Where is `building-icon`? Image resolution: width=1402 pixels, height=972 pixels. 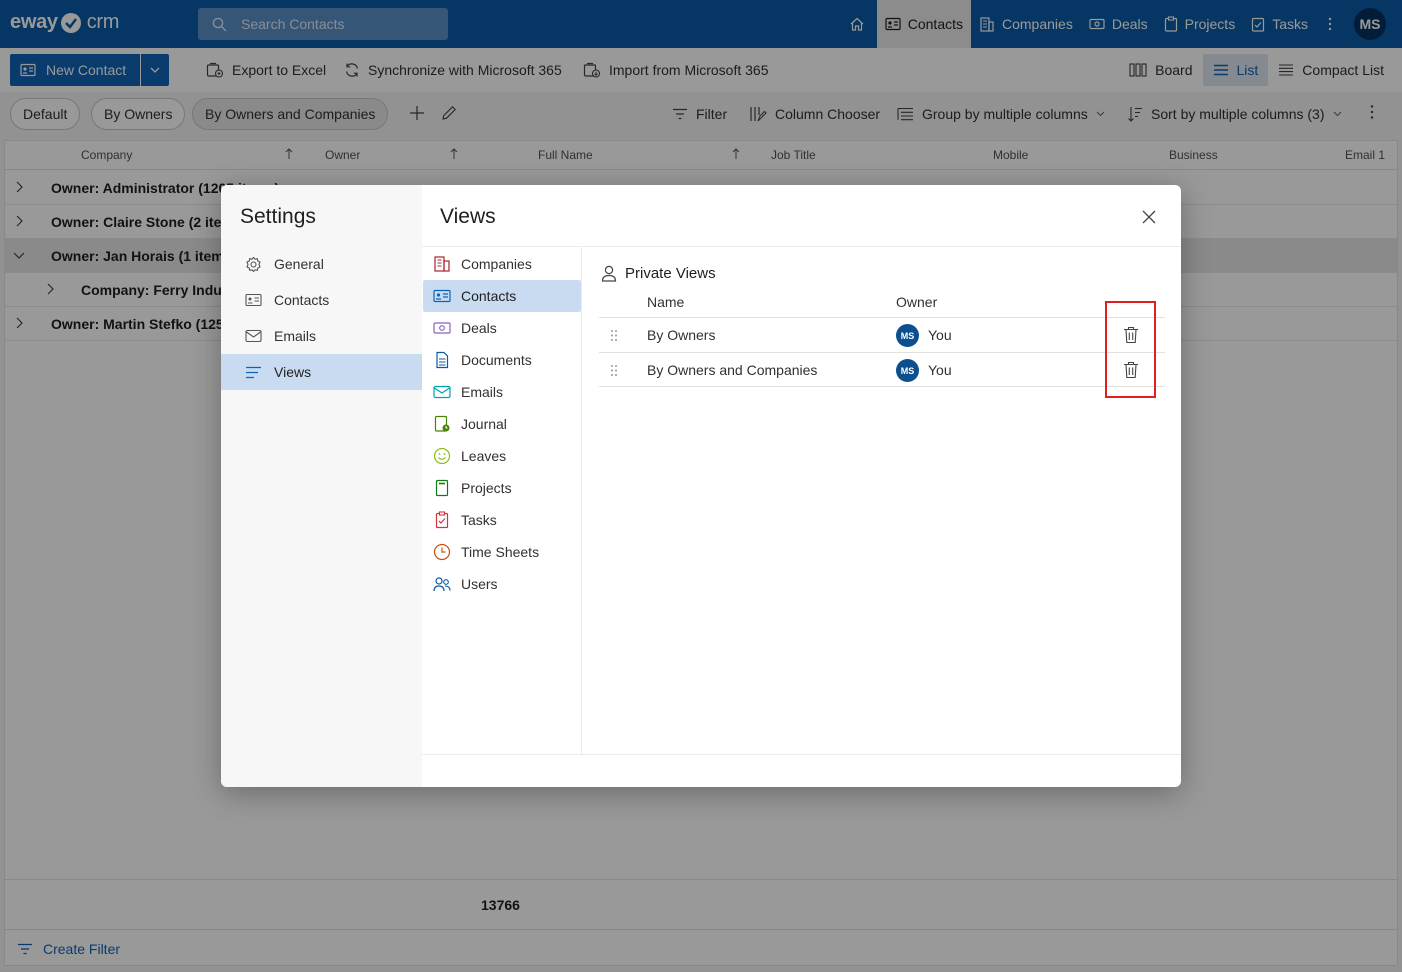 building-icon is located at coordinates (442, 264).